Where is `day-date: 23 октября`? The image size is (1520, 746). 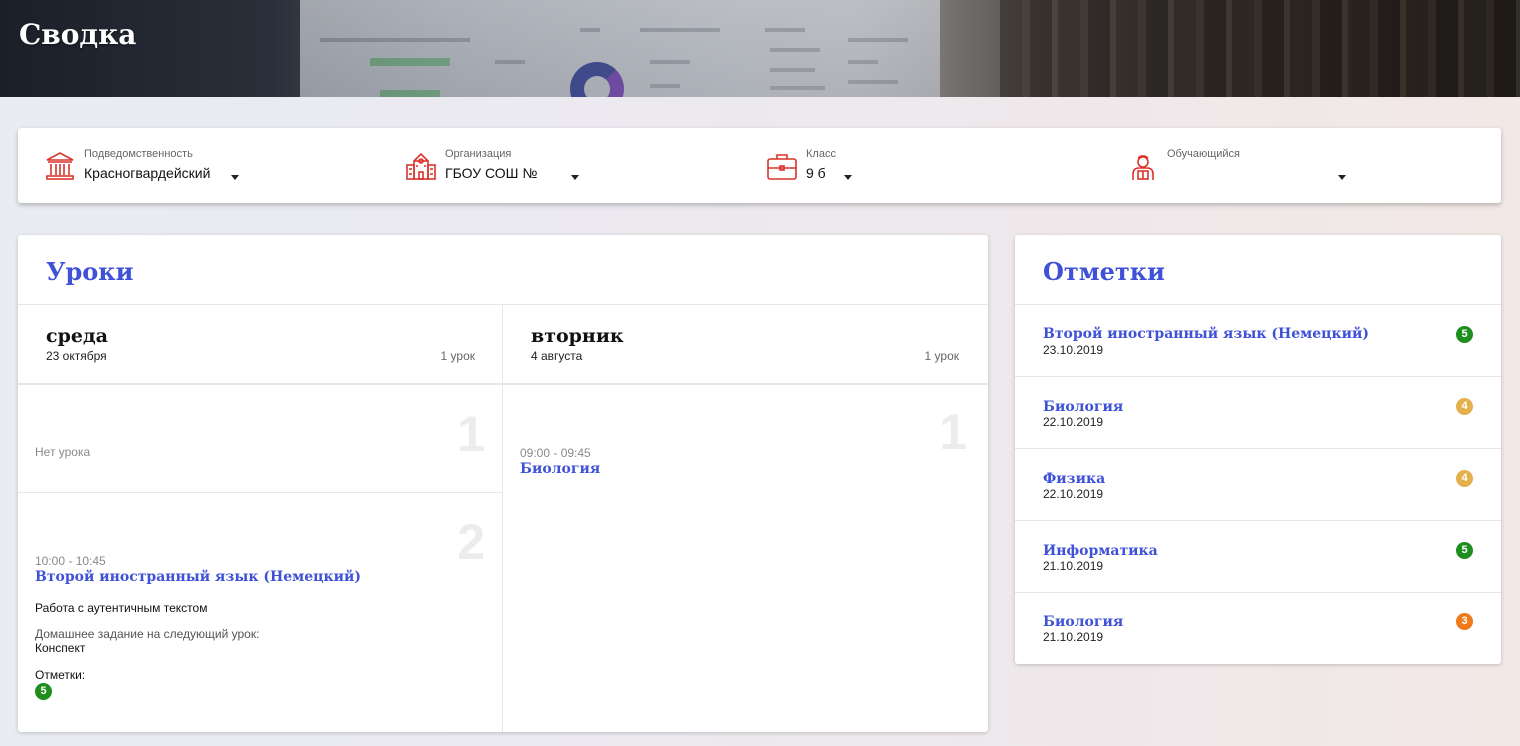
day-date: 23 октября is located at coordinates (76, 356).